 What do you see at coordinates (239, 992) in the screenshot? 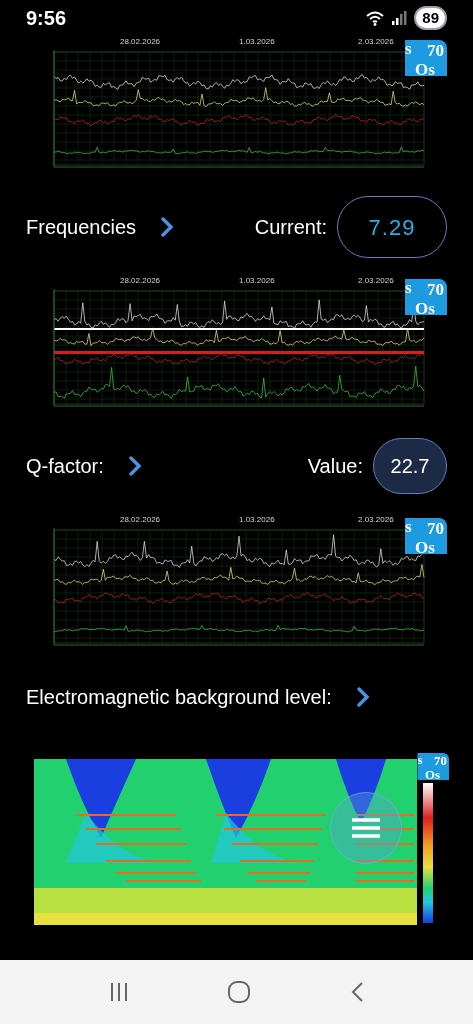
I see `home-icon` at bounding box center [239, 992].